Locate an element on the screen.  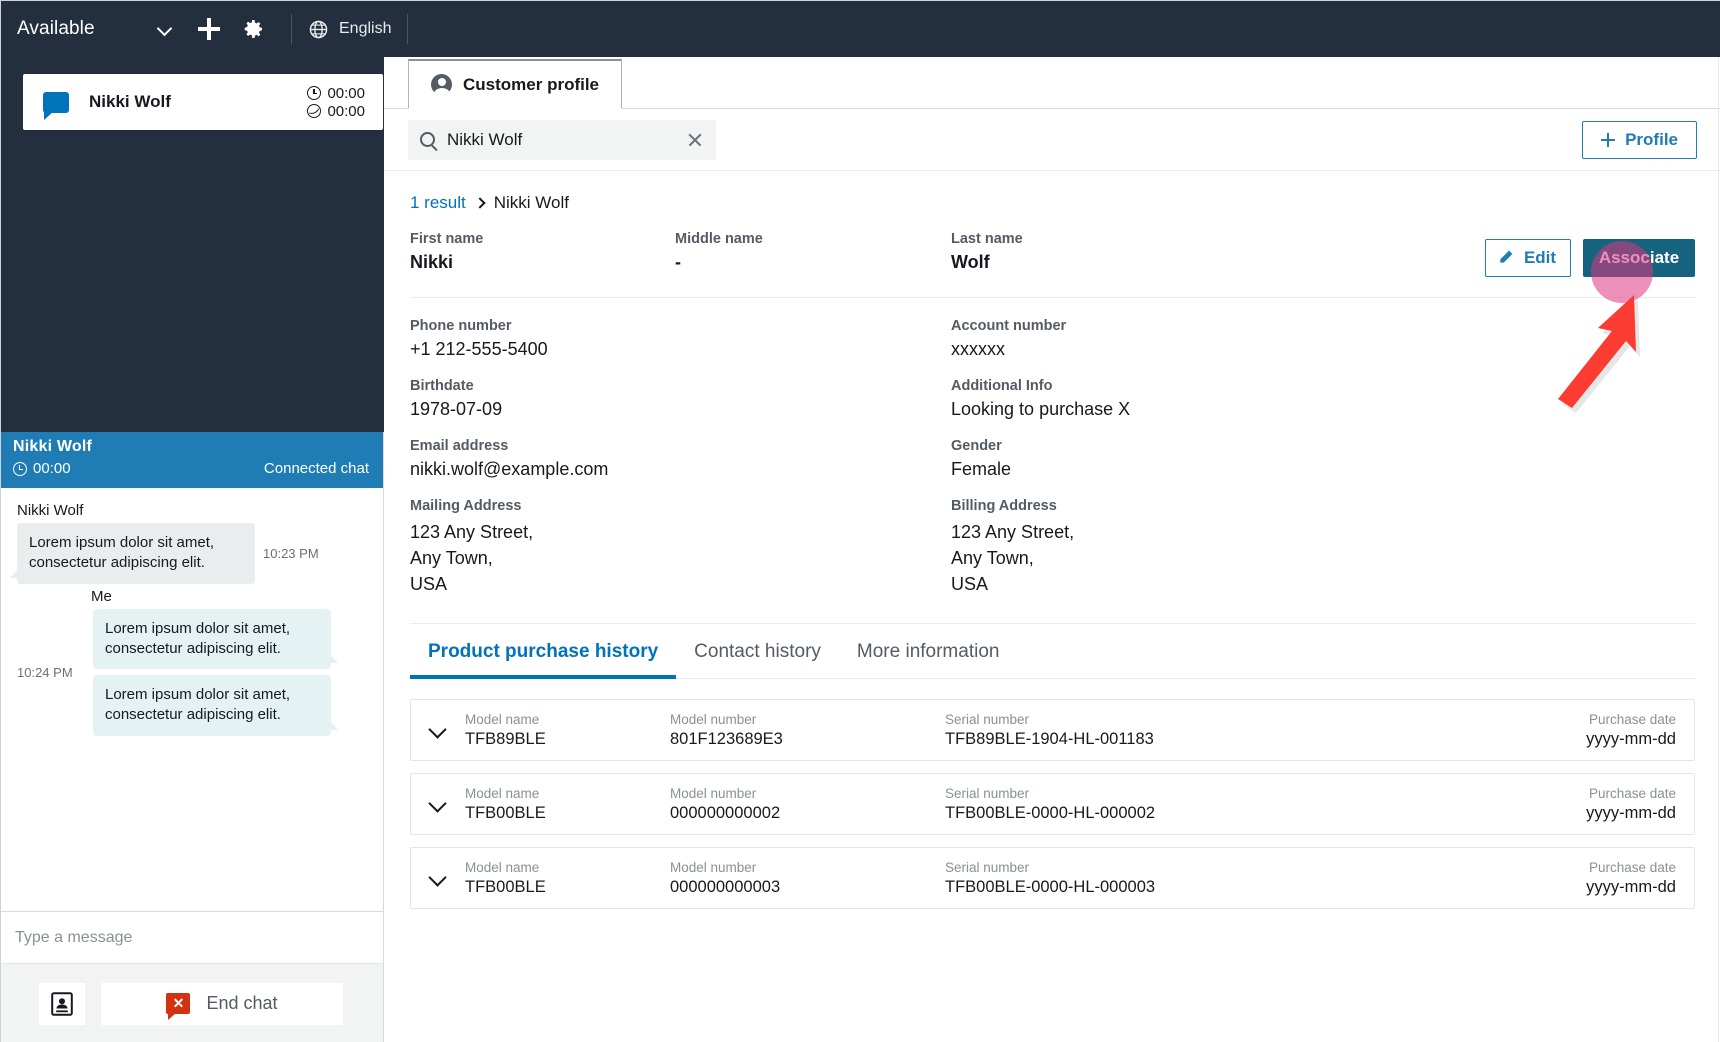
field-value: Looking to purchase X is located at coordinates (1041, 409).